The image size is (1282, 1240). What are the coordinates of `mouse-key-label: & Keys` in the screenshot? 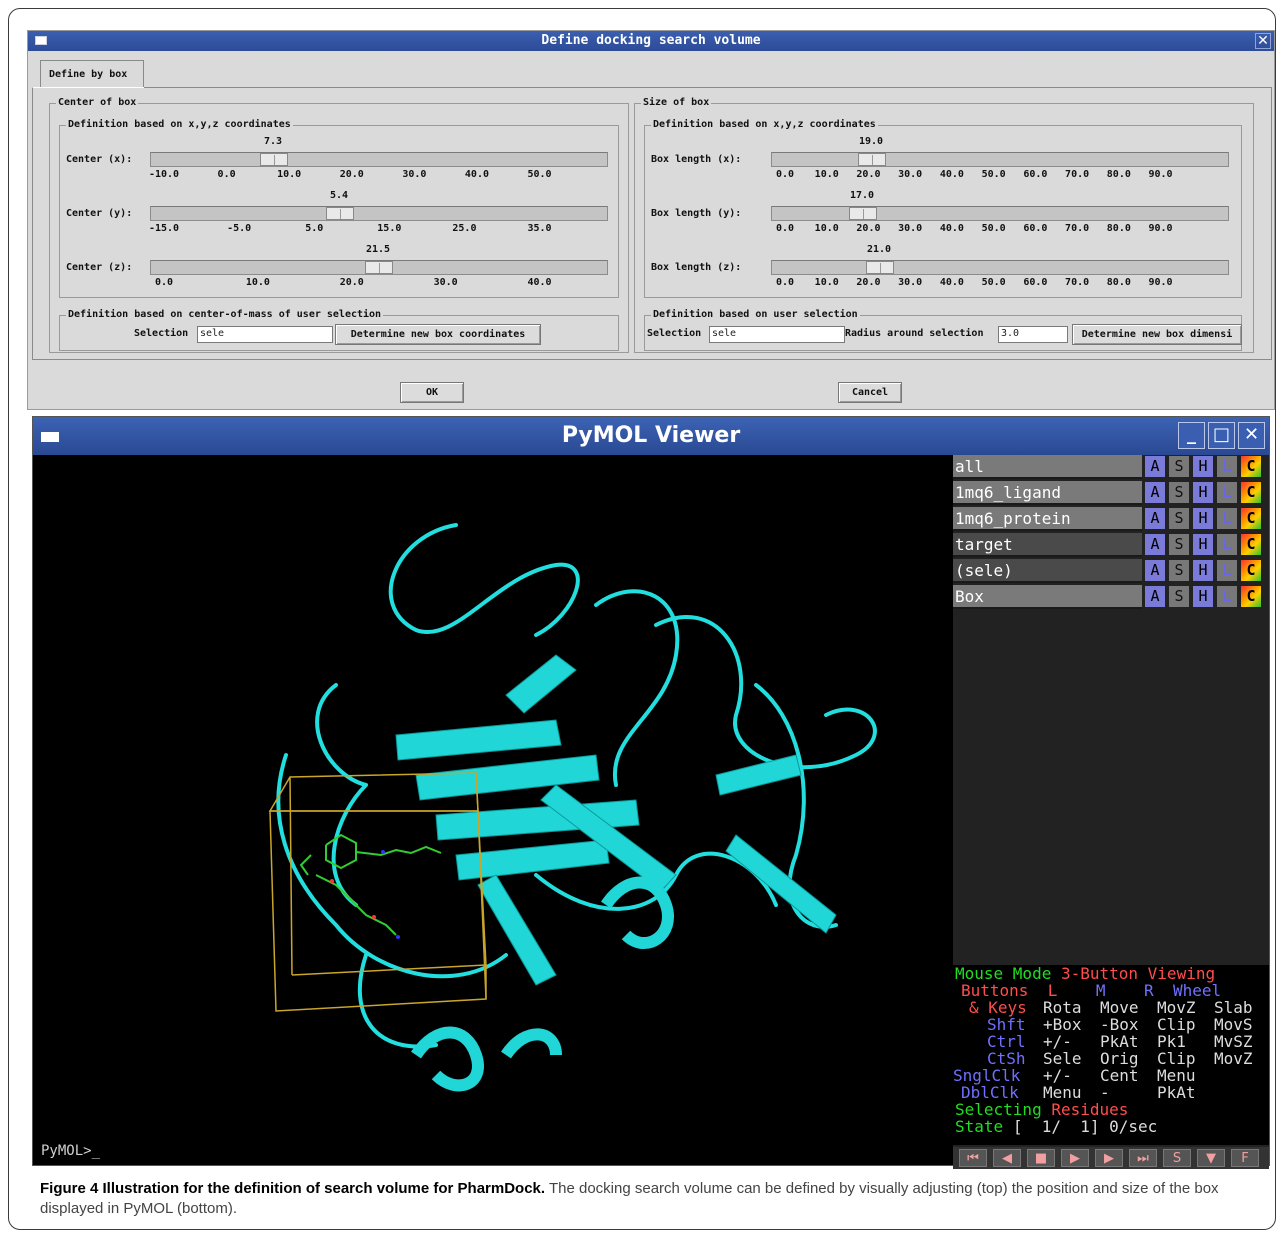 It's located at (998, 1007).